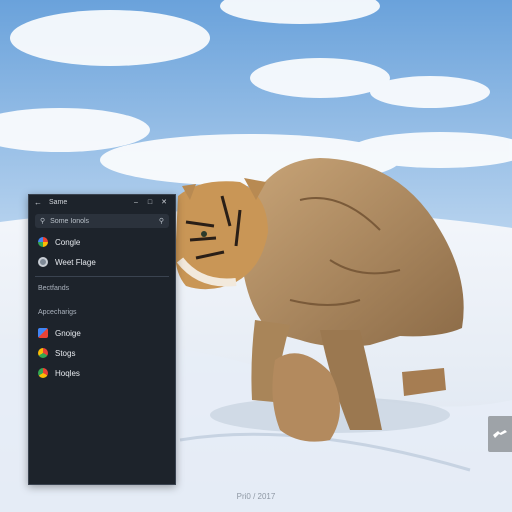 The width and height of the screenshot is (512, 512). I want to click on maximize-icon: □, so click(150, 202).